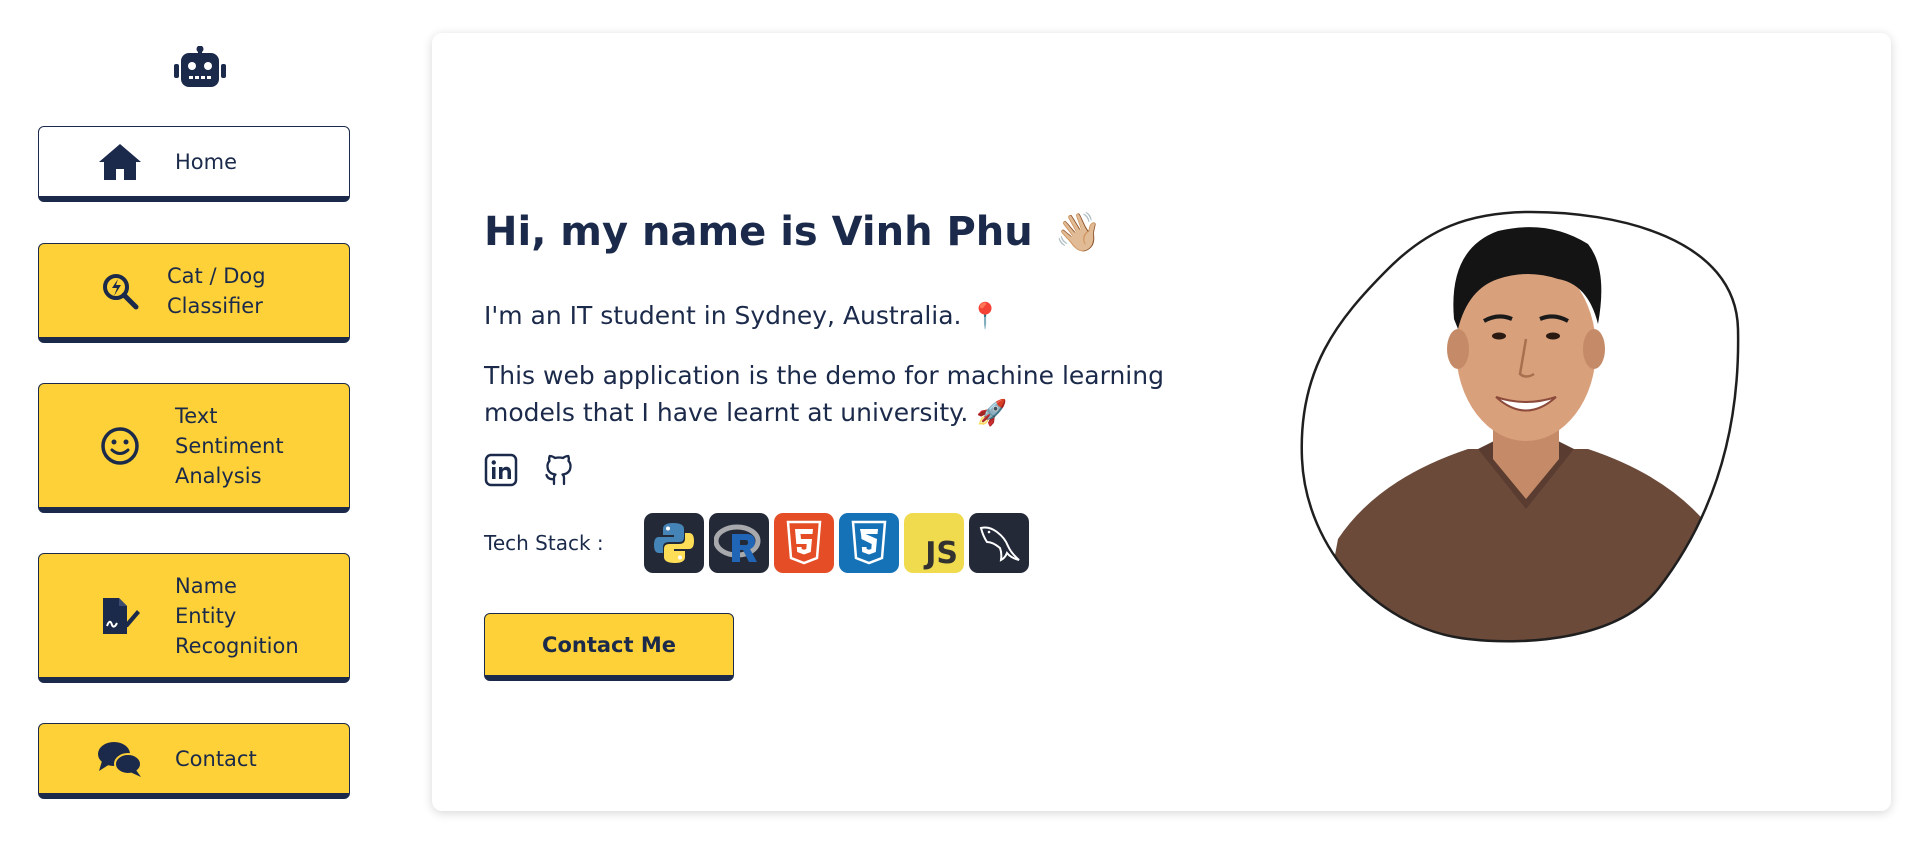 Image resolution: width=1920 pixels, height=845 pixels. I want to click on nav-contact-button: Contact, so click(194, 761).